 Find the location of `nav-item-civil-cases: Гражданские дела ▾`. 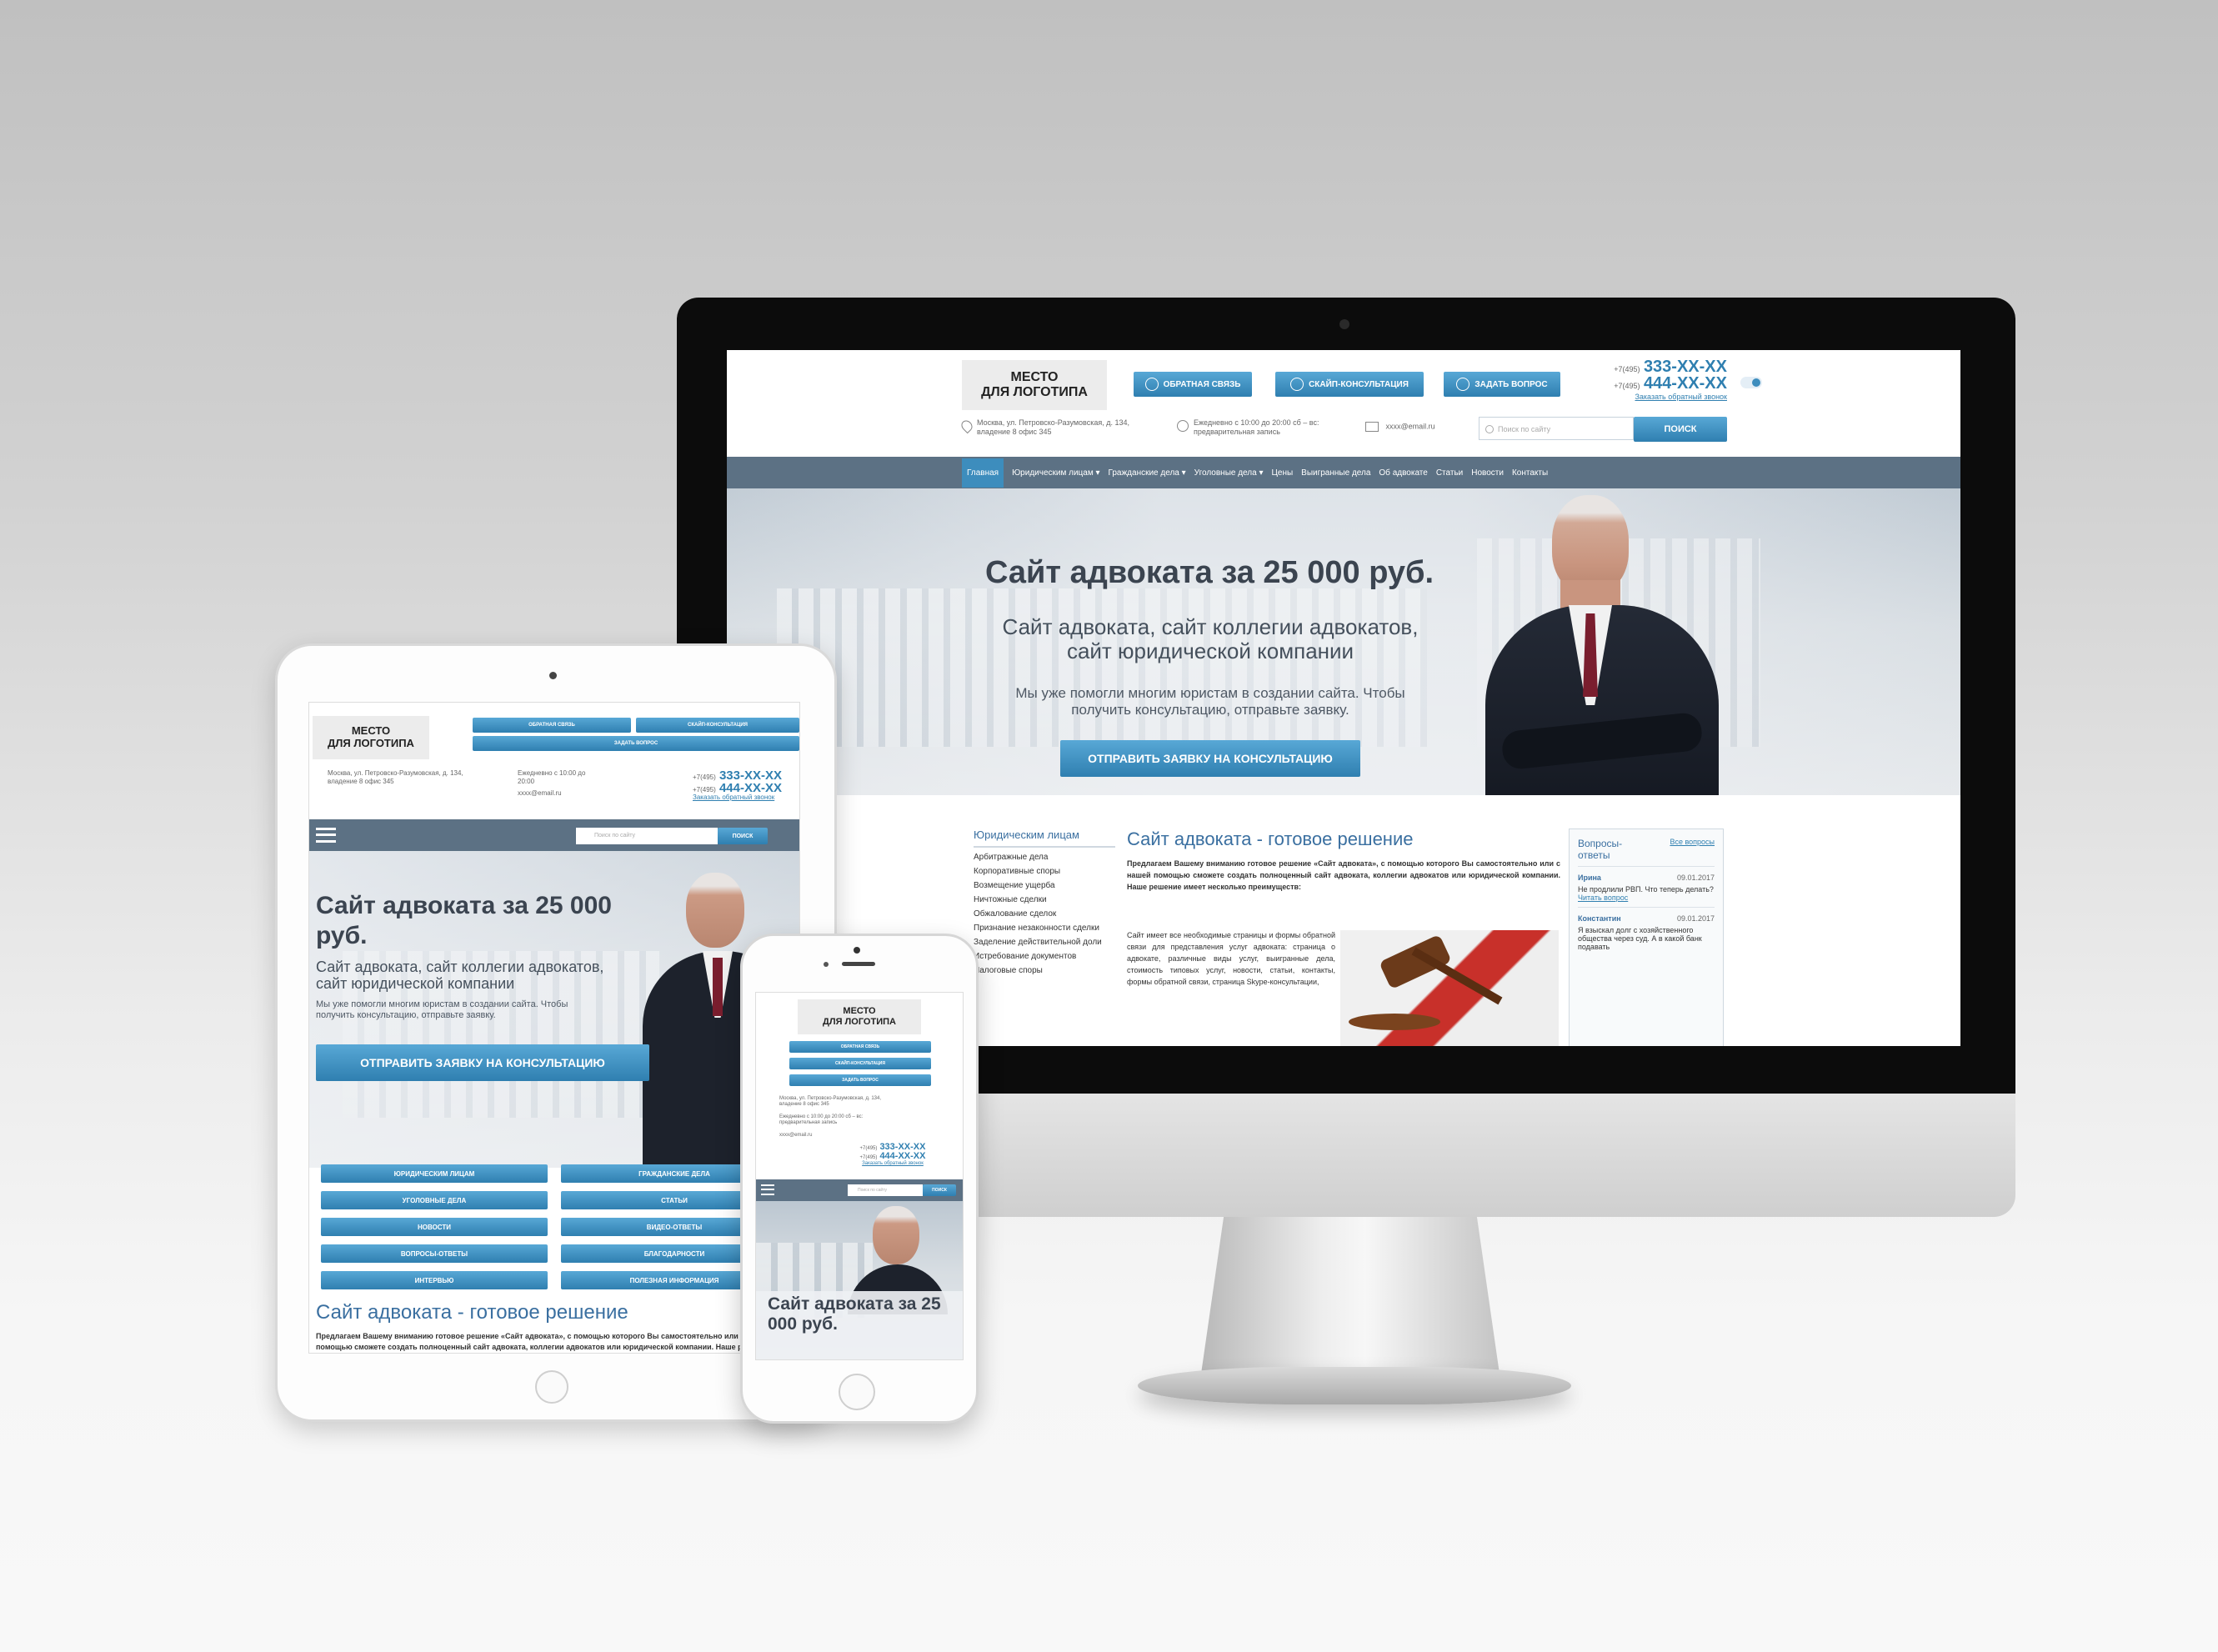

nav-item-civil-cases: Гражданские дела ▾ is located at coordinates (1148, 473).